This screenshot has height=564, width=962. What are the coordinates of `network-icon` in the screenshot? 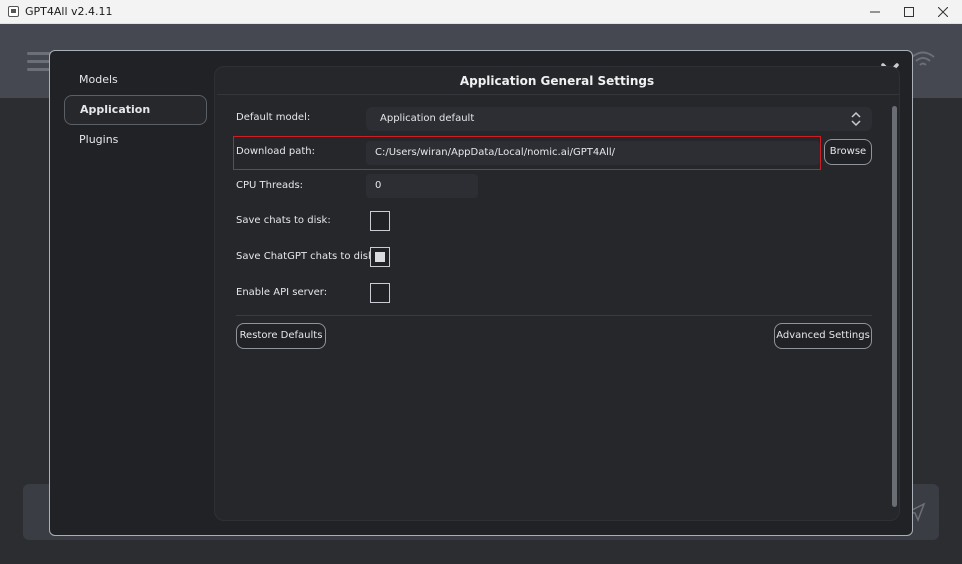 It's located at (923, 60).